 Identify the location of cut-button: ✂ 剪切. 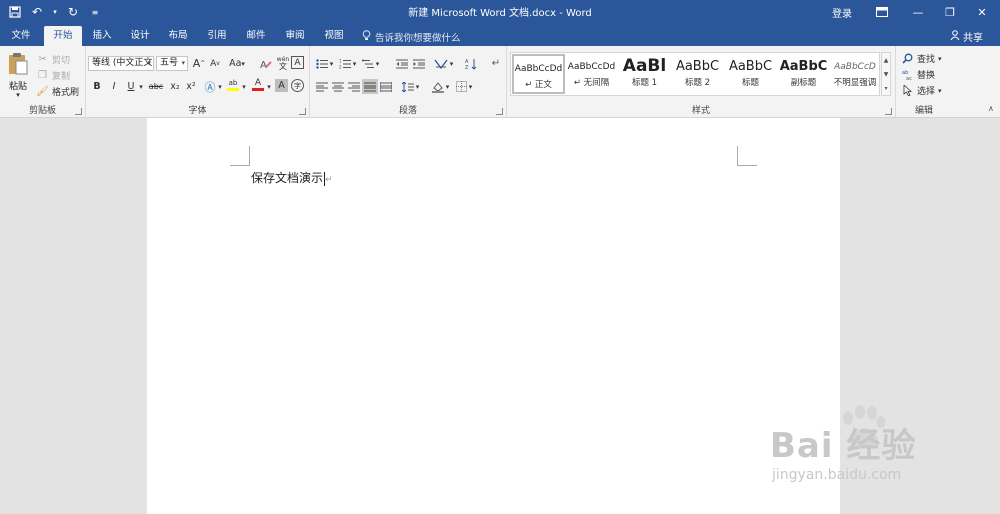
(53, 59).